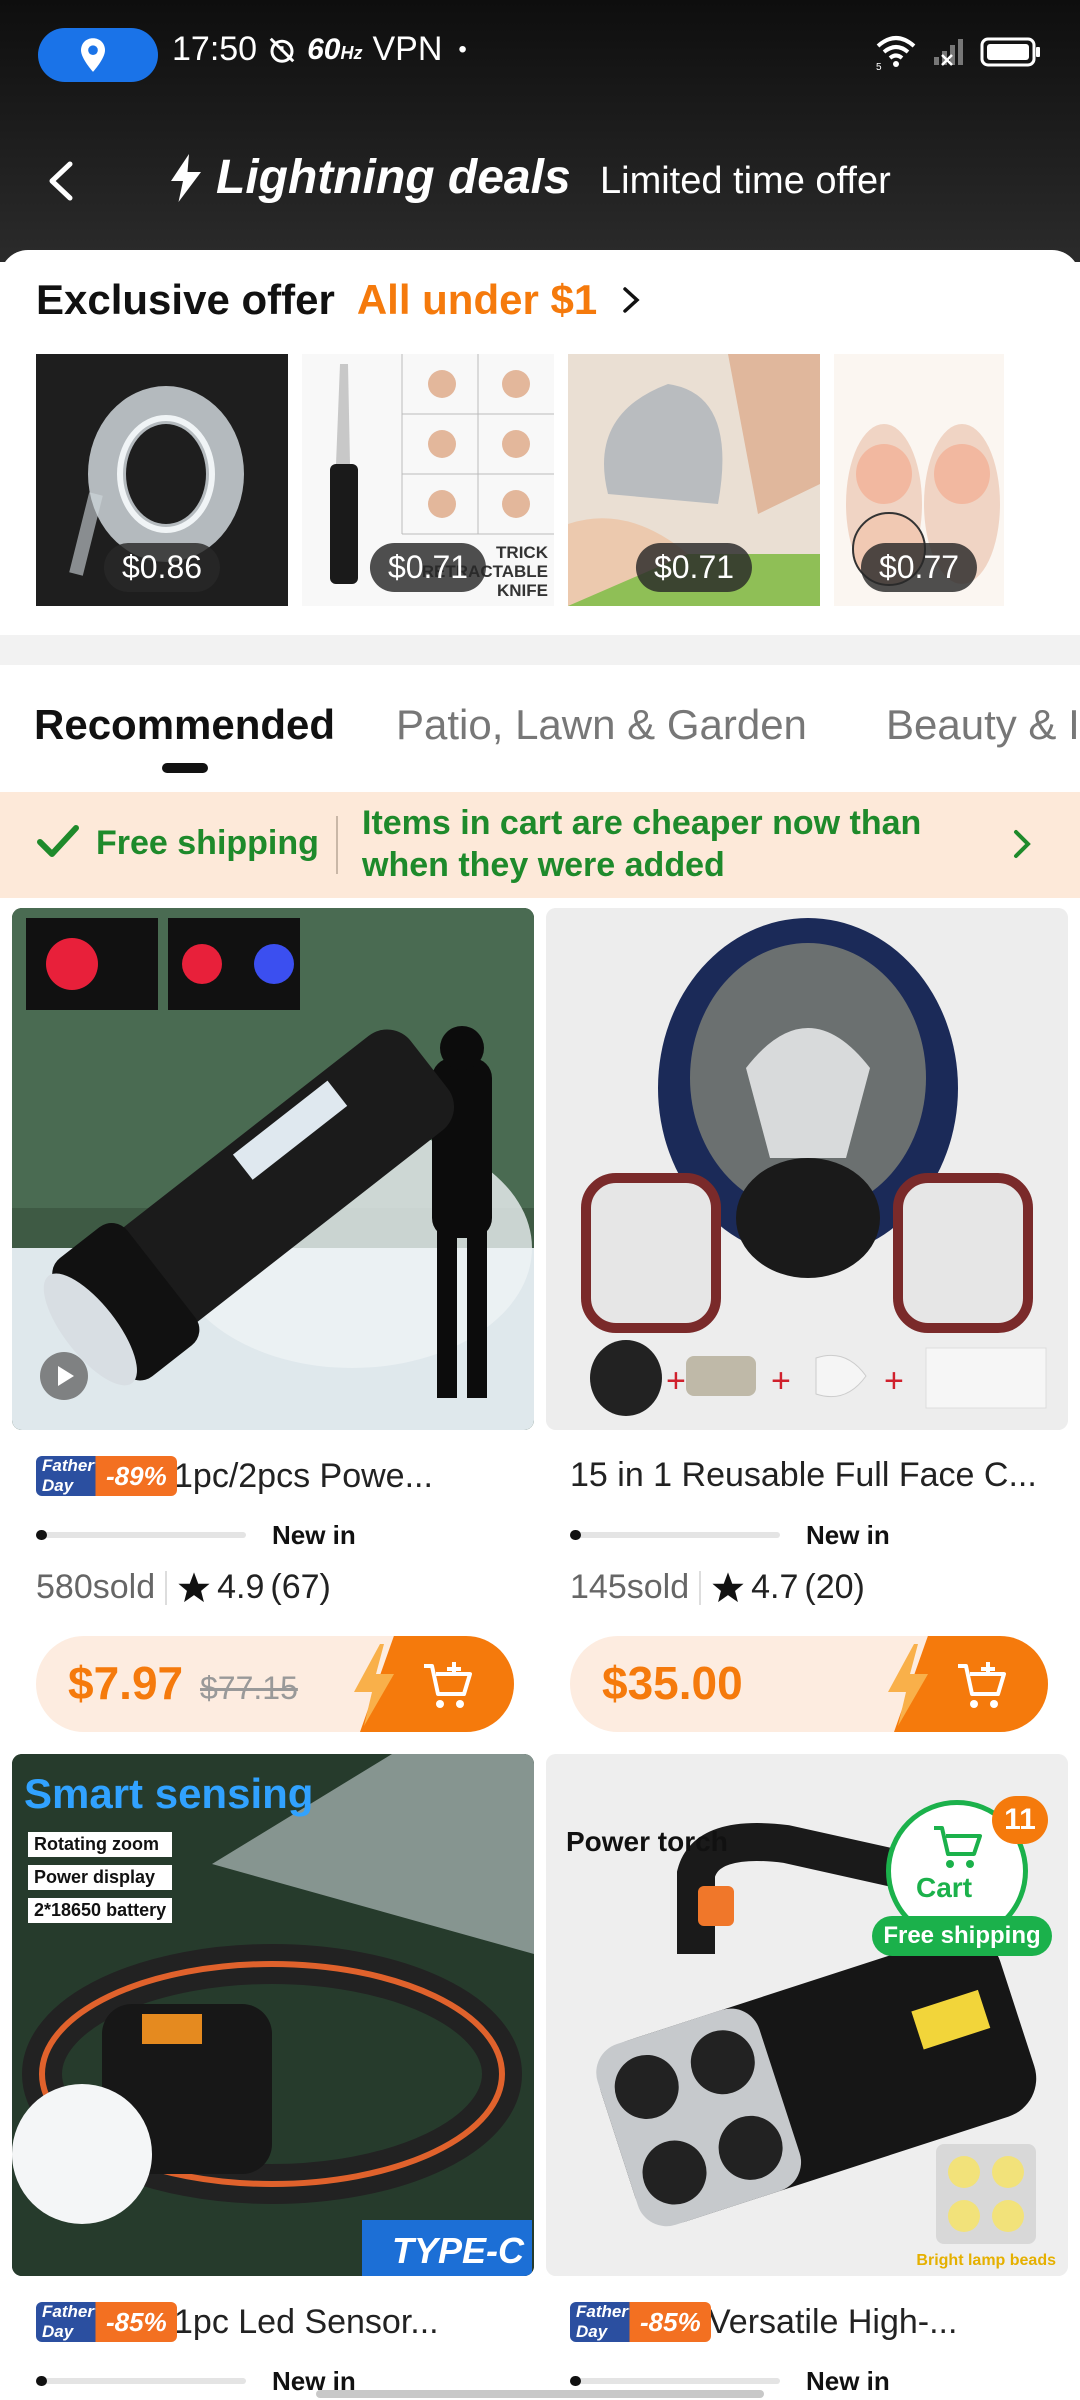 This screenshot has width=1080, height=2400. What do you see at coordinates (601, 725) in the screenshot?
I see `tab-patio-lawn-garden: Patio, Lawn & Garden` at bounding box center [601, 725].